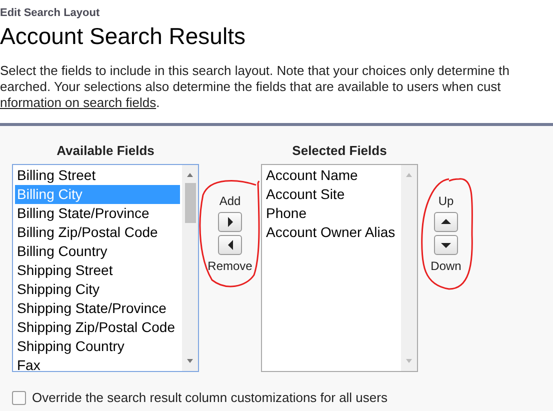  What do you see at coordinates (97, 308) in the screenshot?
I see `list-option: Shipping State/Province` at bounding box center [97, 308].